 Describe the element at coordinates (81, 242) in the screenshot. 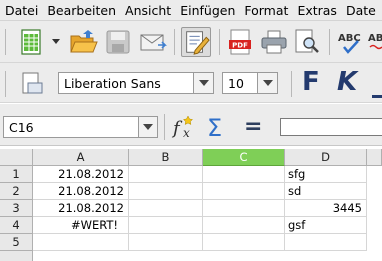

I see `cell-a5` at that location.